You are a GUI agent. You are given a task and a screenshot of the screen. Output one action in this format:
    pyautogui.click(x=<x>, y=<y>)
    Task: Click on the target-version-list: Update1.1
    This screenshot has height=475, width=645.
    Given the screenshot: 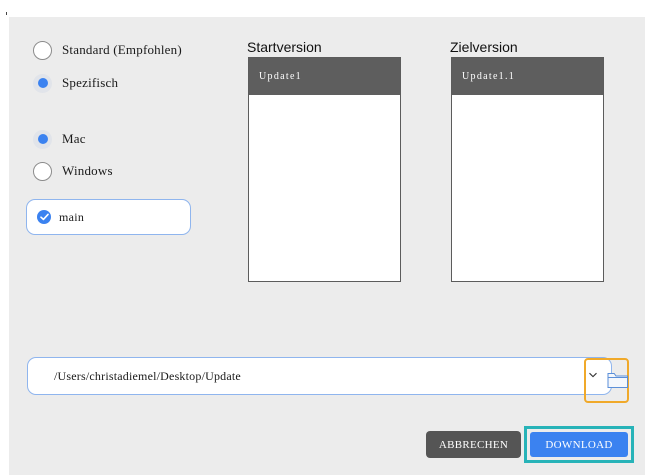 What is the action you would take?
    pyautogui.click(x=527, y=169)
    